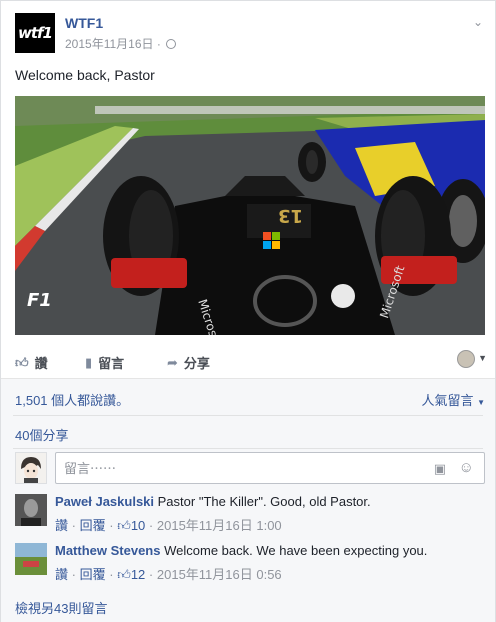 Image resolution: width=496 pixels, height=622 pixels. I want to click on page-avatar-logo: wtf1, so click(35, 33).